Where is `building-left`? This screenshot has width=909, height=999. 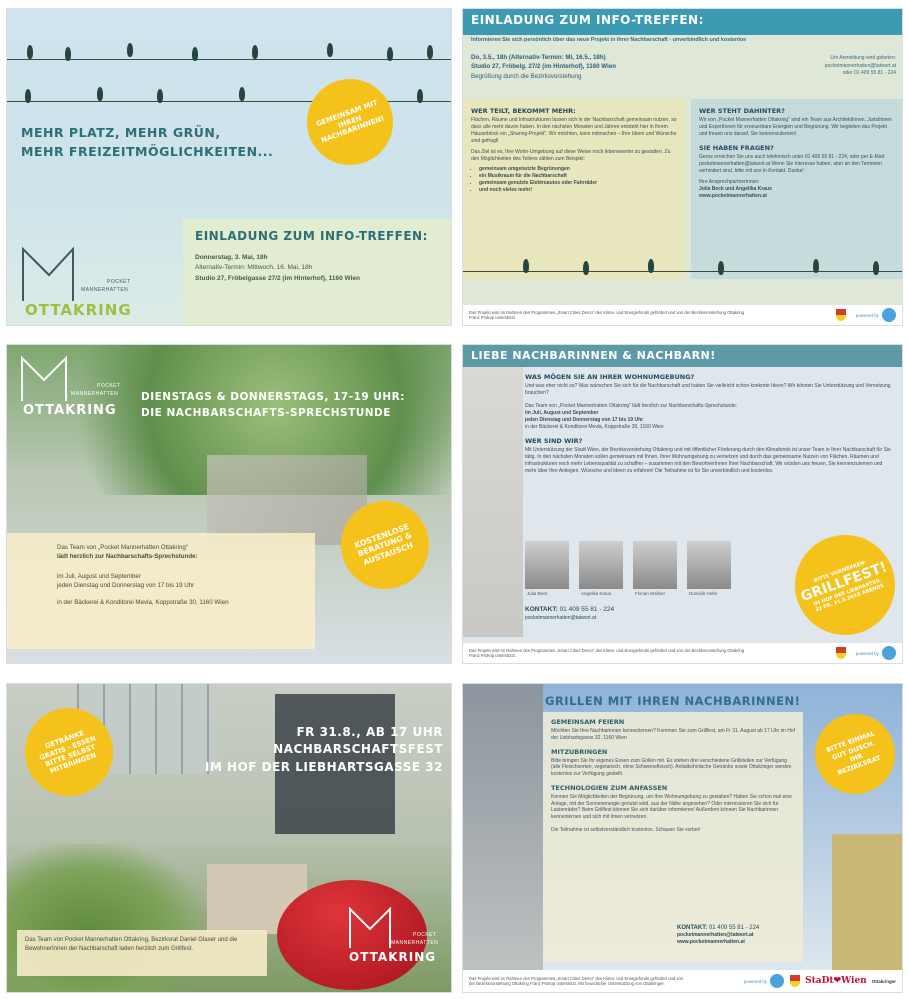
building-left is located at coordinates (503, 829).